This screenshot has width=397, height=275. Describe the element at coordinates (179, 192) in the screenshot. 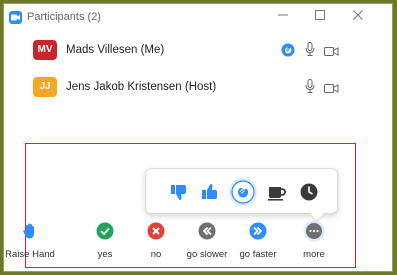

I see `thumbs-down-icon` at that location.